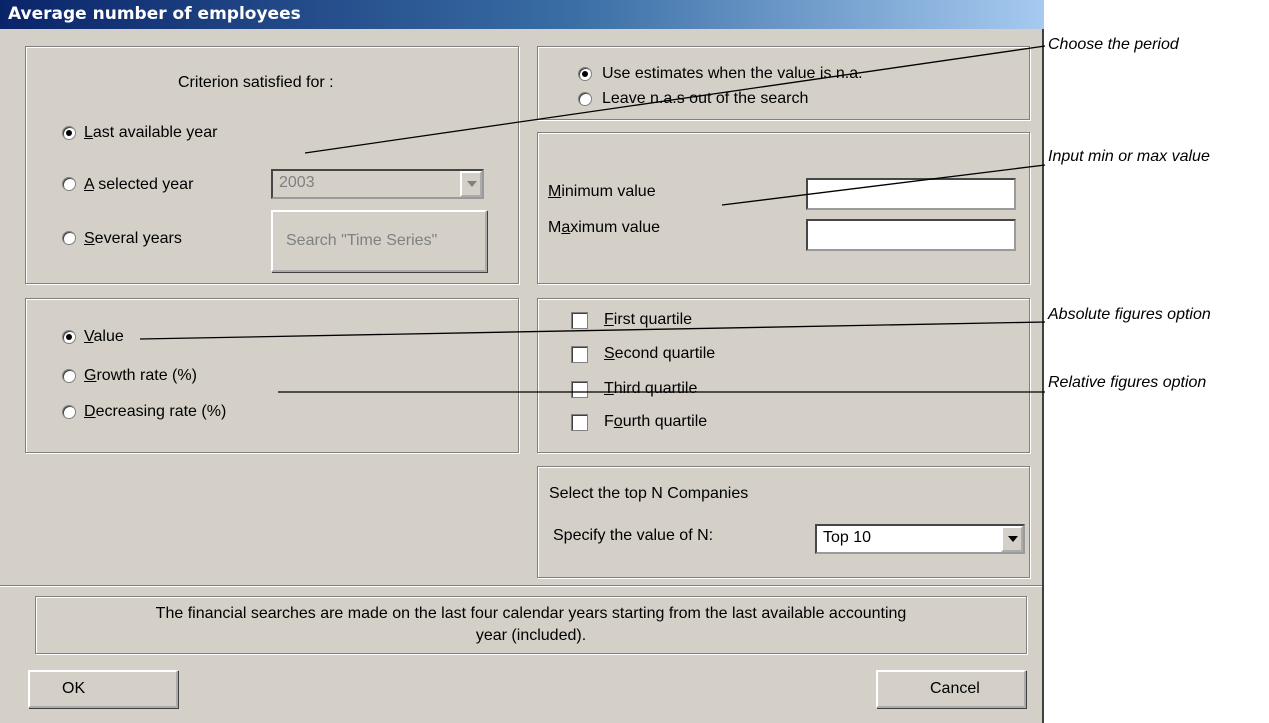 The image size is (1269, 723). Describe the element at coordinates (256, 82) in the screenshot. I see `criterion-header: Criterion satisfied for :` at that location.